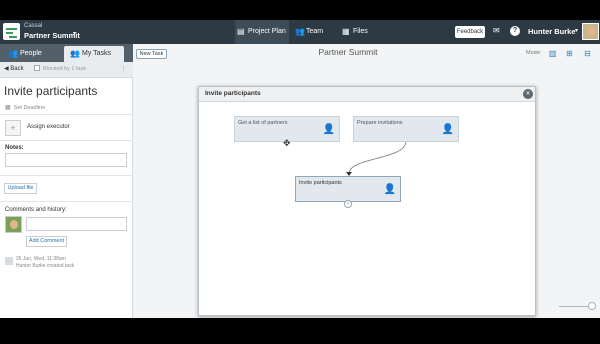  I want to click on nav-project-plan: ▤ Project Plan, so click(262, 32).